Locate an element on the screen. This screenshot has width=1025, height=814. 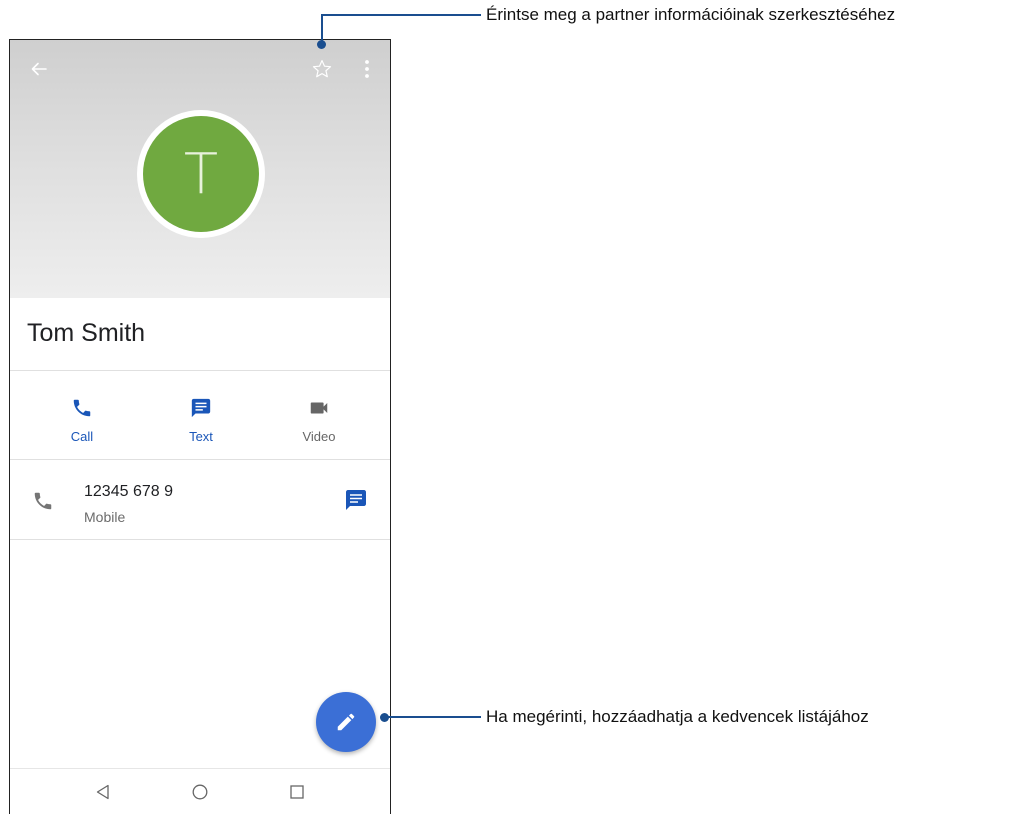
avatar-initial: T is located at coordinates (201, 174).